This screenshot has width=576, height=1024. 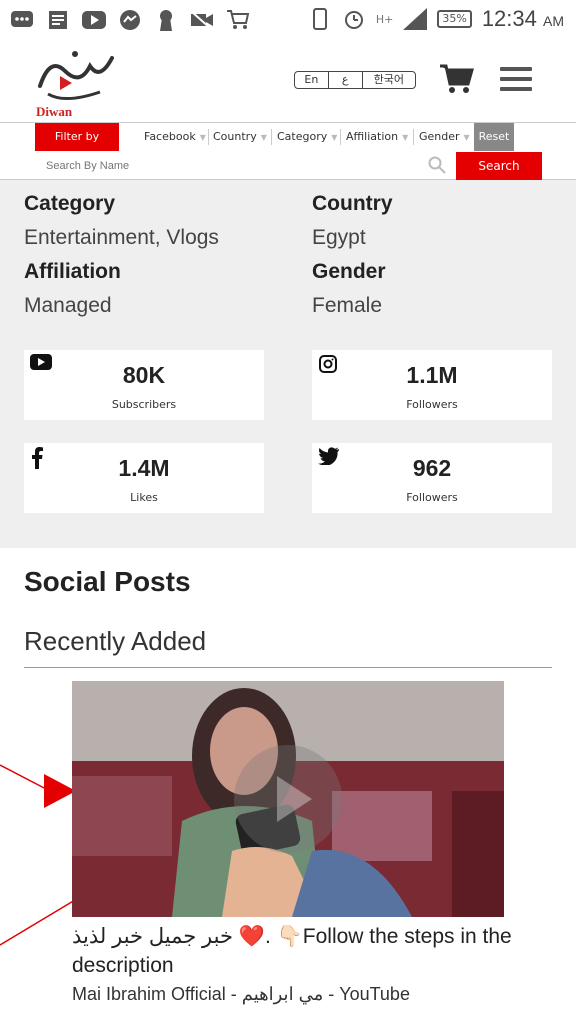 I want to click on search-button: Search, so click(x=499, y=166).